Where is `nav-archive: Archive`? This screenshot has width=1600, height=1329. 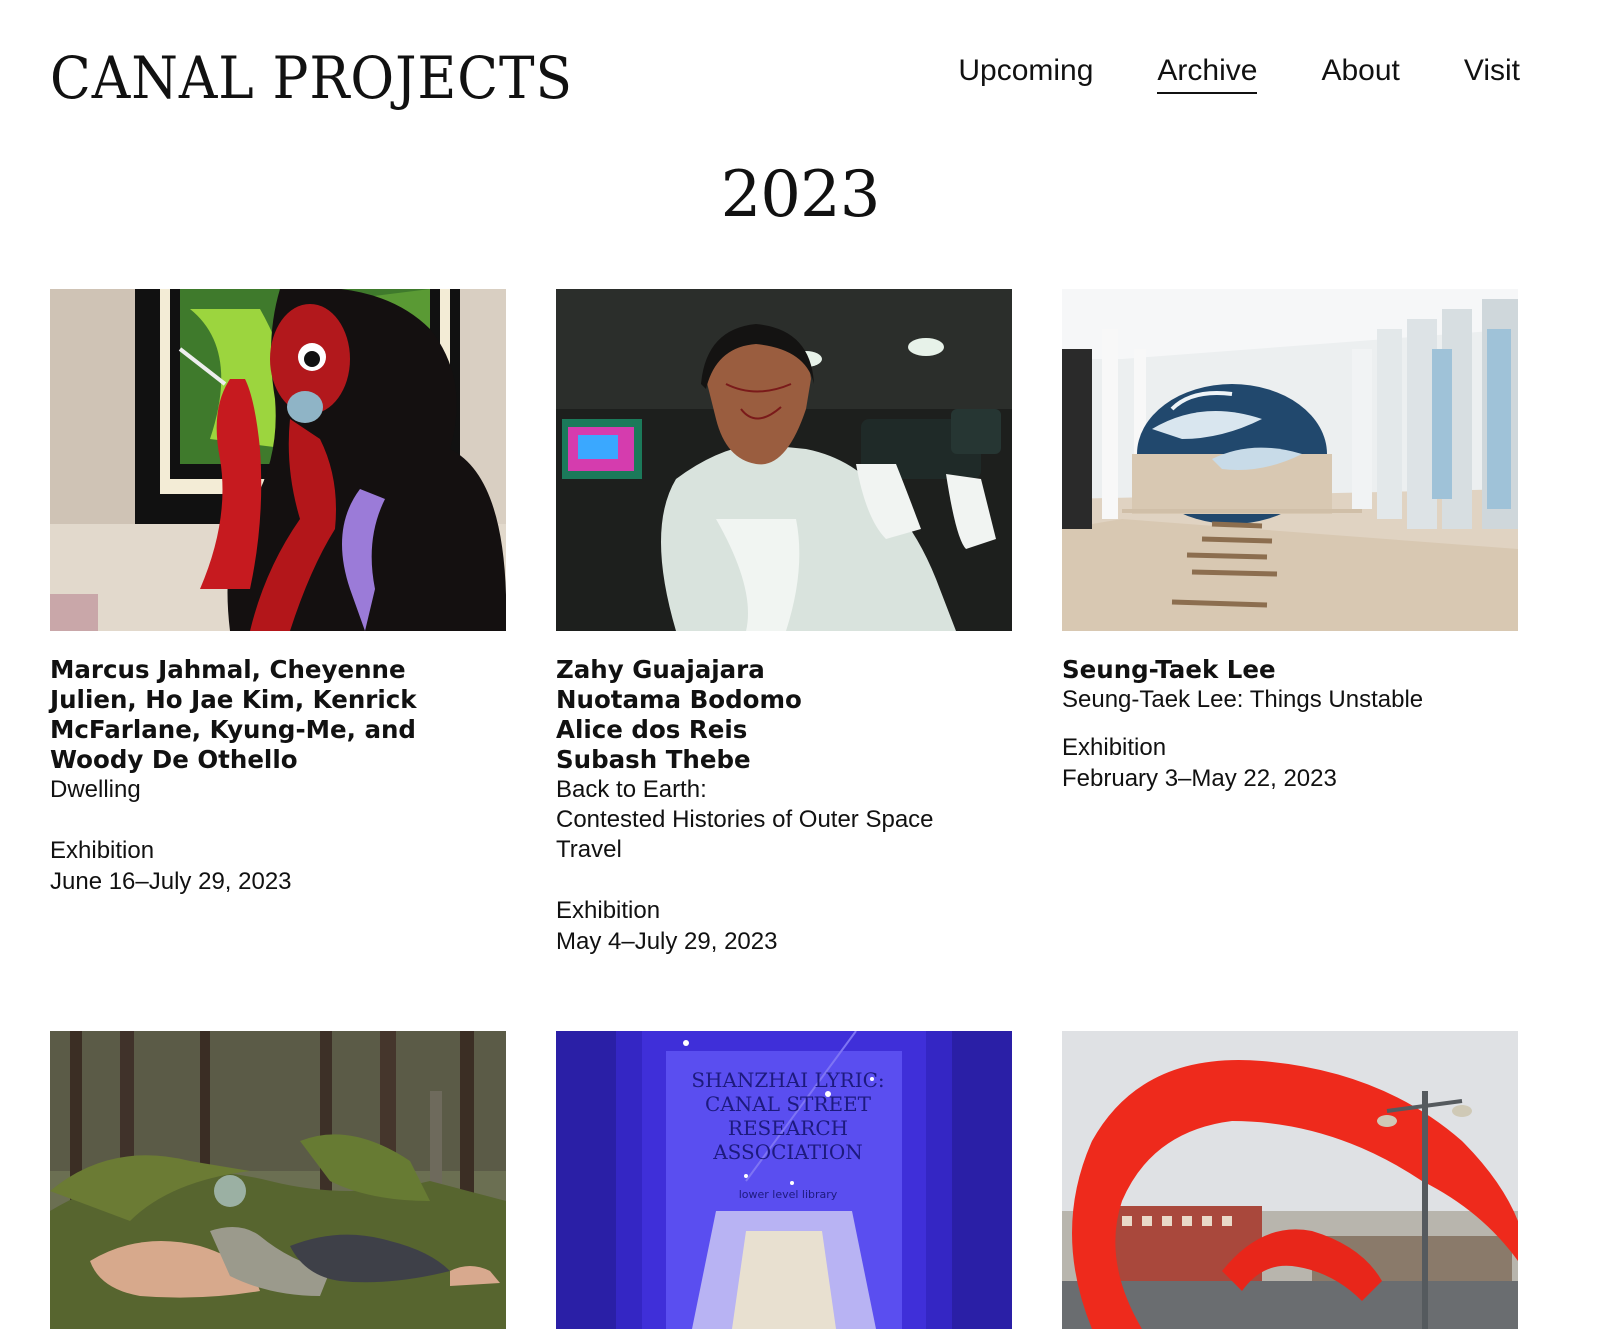 nav-archive: Archive is located at coordinates (1207, 74).